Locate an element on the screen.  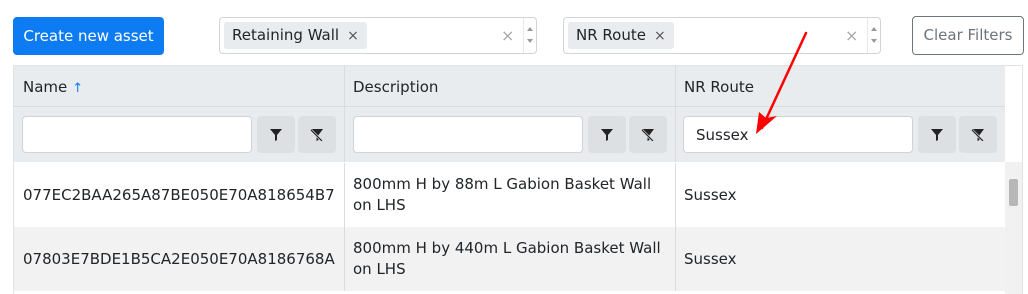
route-multiselect: NR Route × × is located at coordinates (722, 35).